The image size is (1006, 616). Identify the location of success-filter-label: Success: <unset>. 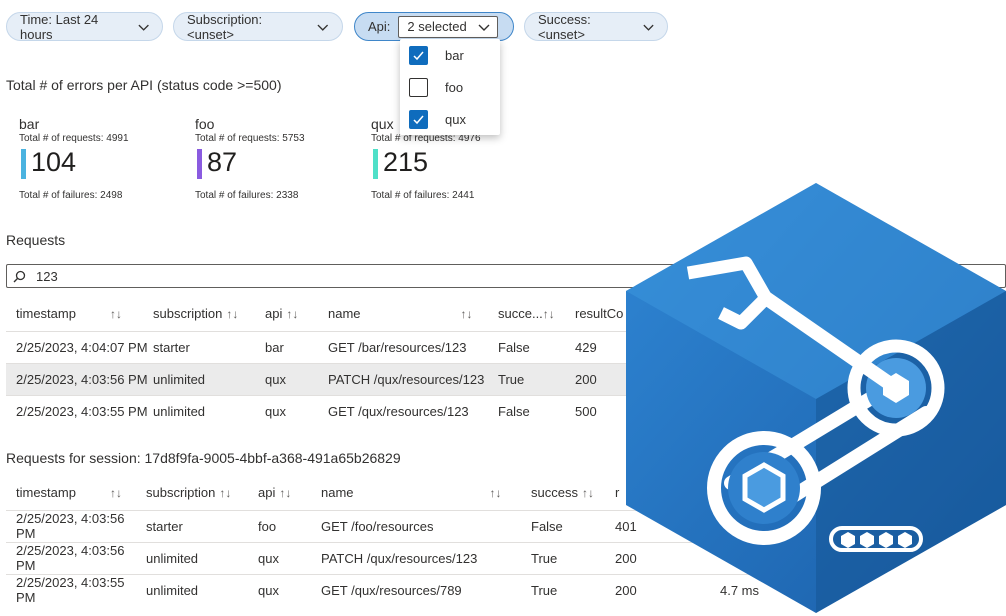
(564, 26).